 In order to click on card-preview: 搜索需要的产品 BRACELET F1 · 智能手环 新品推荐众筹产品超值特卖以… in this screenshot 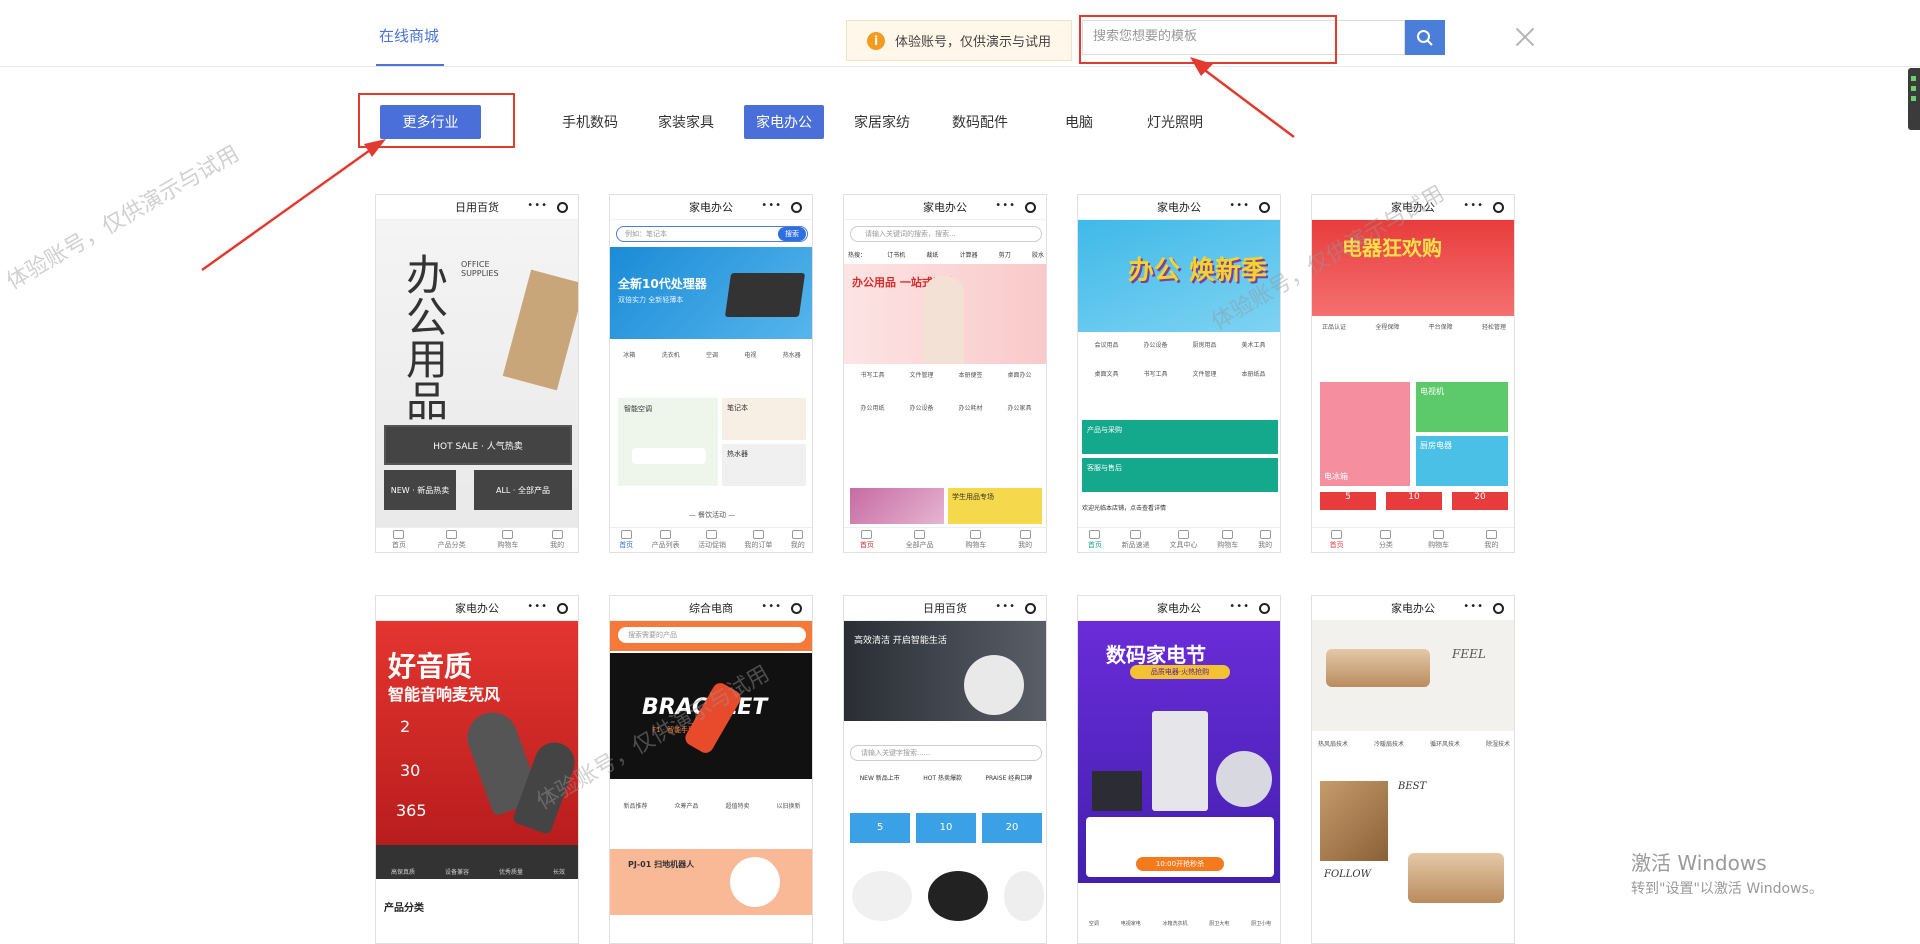, I will do `click(711, 775)`.